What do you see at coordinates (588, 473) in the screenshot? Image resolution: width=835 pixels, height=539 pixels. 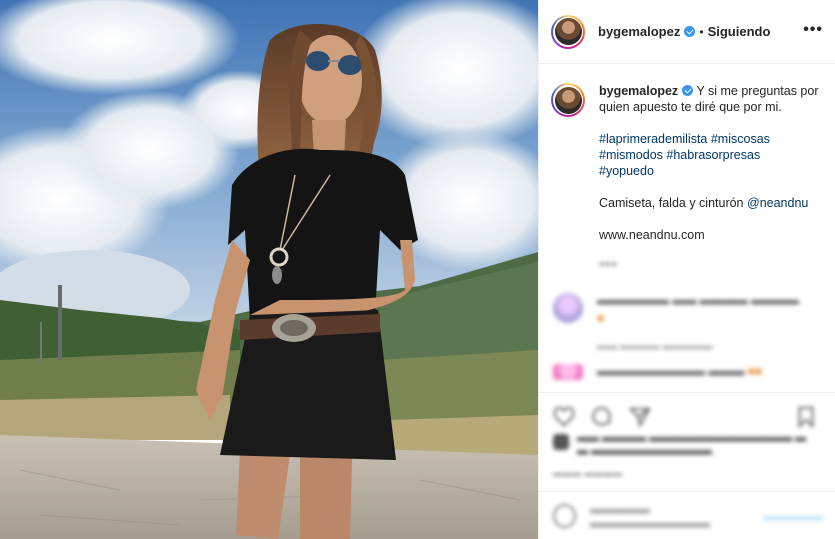 I see `post-date: ▬▬▬ ▬▬▬▬` at bounding box center [588, 473].